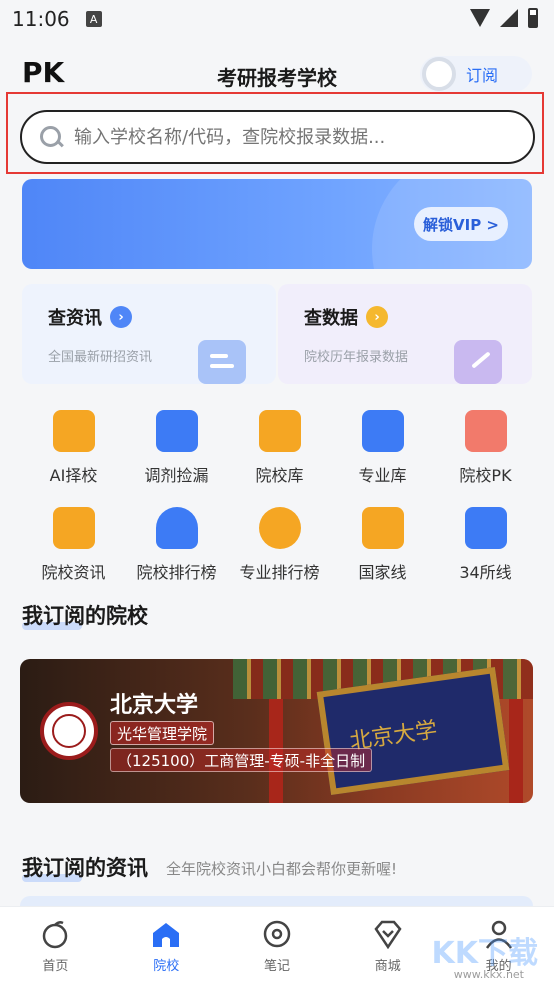  What do you see at coordinates (162, 733) in the screenshot?
I see `school-department: 光华管理学院` at bounding box center [162, 733].